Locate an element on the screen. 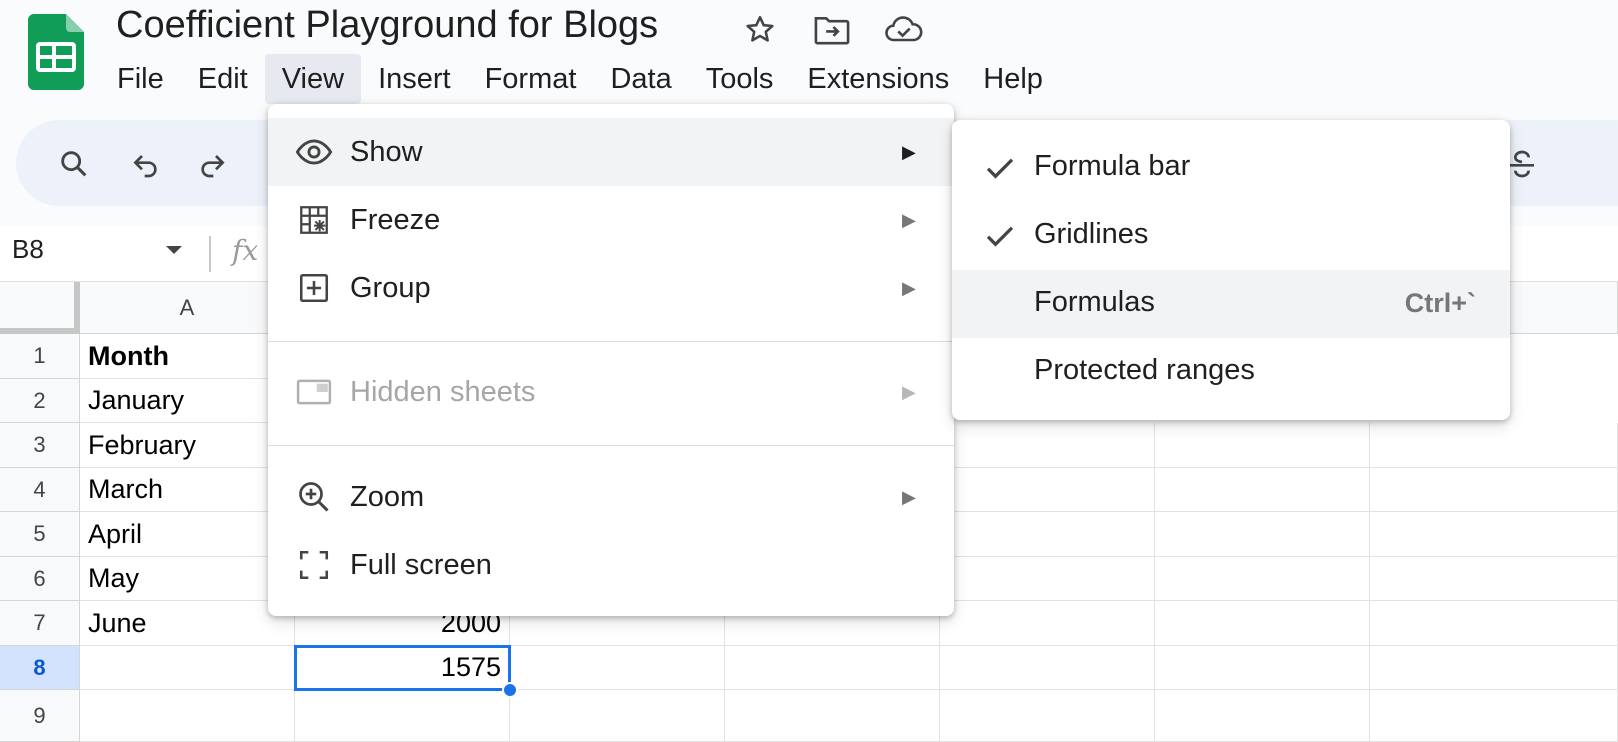  search-icon is located at coordinates (74, 164).